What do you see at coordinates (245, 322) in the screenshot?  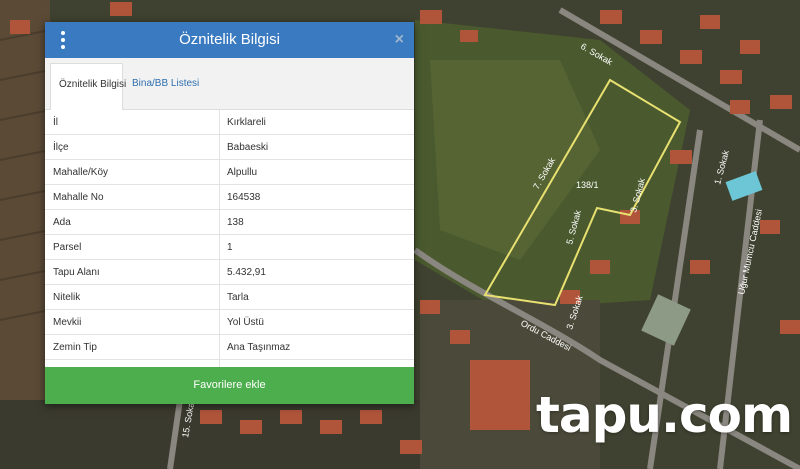 I see `row-value: Yol Üstü` at bounding box center [245, 322].